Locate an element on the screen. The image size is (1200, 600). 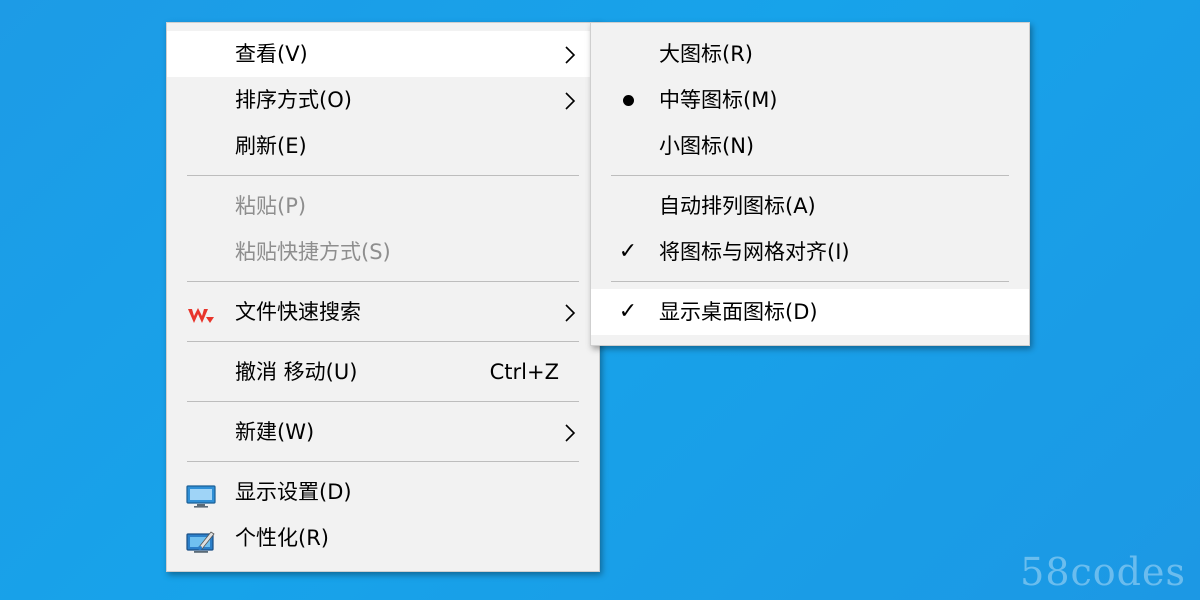
wps-logo-icon is located at coordinates (201, 312).